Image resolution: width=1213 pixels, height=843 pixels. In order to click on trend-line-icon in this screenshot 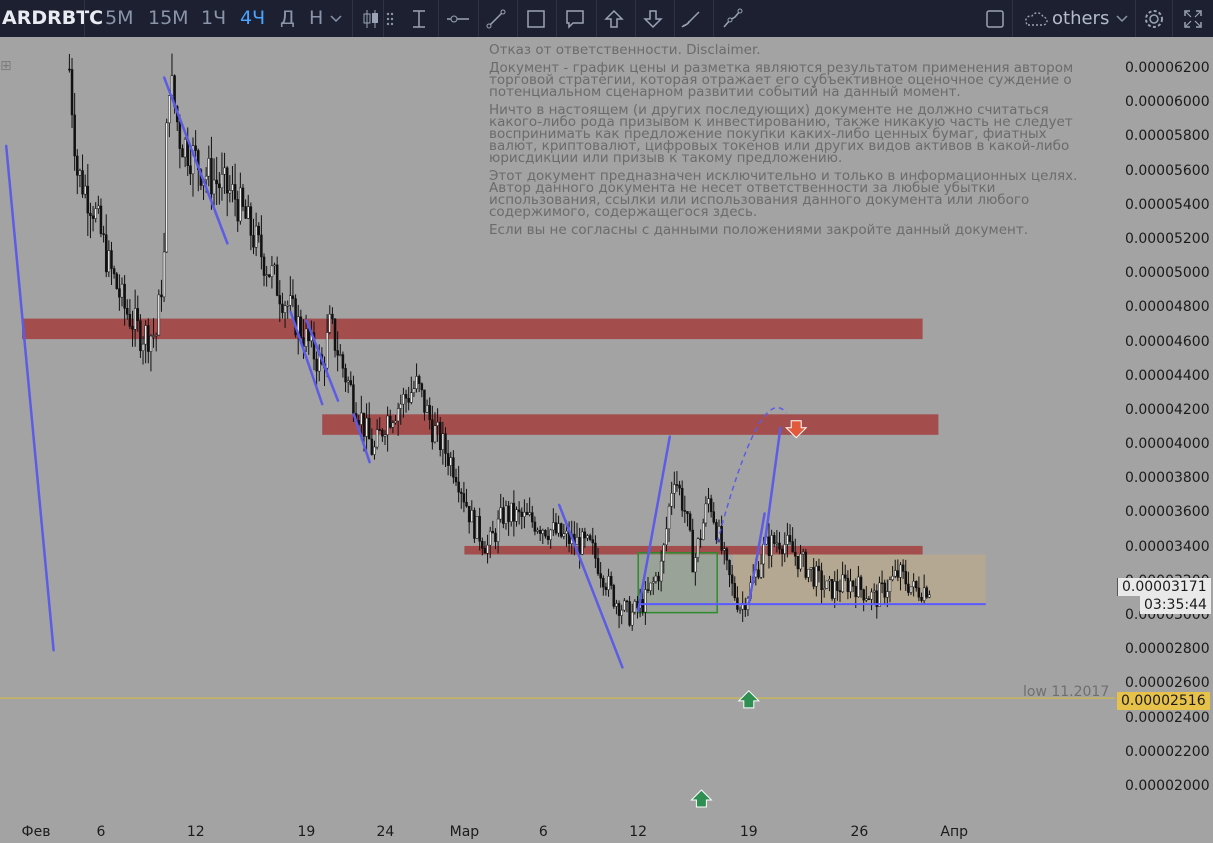, I will do `click(496, 19)`.